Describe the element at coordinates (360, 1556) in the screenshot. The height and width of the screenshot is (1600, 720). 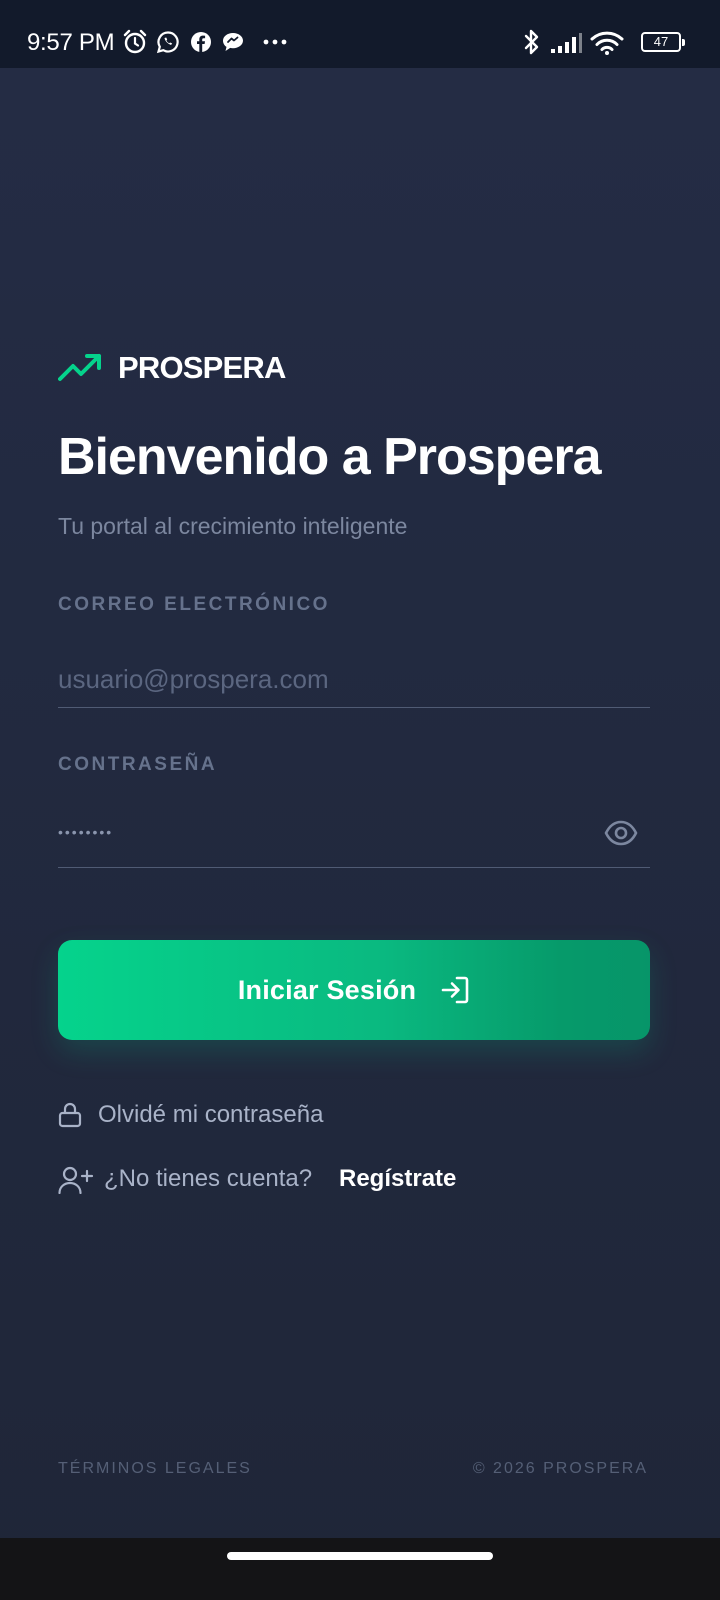
I see `home-indicator` at that location.